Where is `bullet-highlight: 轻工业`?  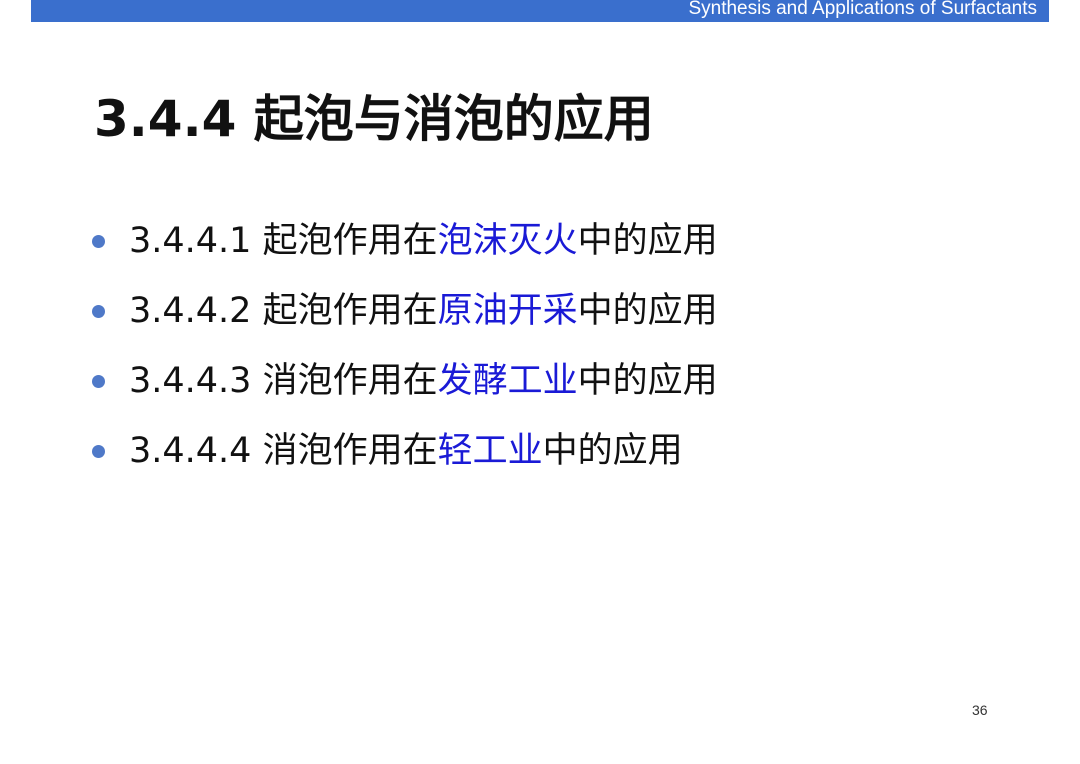 bullet-highlight: 轻工业 is located at coordinates (490, 451).